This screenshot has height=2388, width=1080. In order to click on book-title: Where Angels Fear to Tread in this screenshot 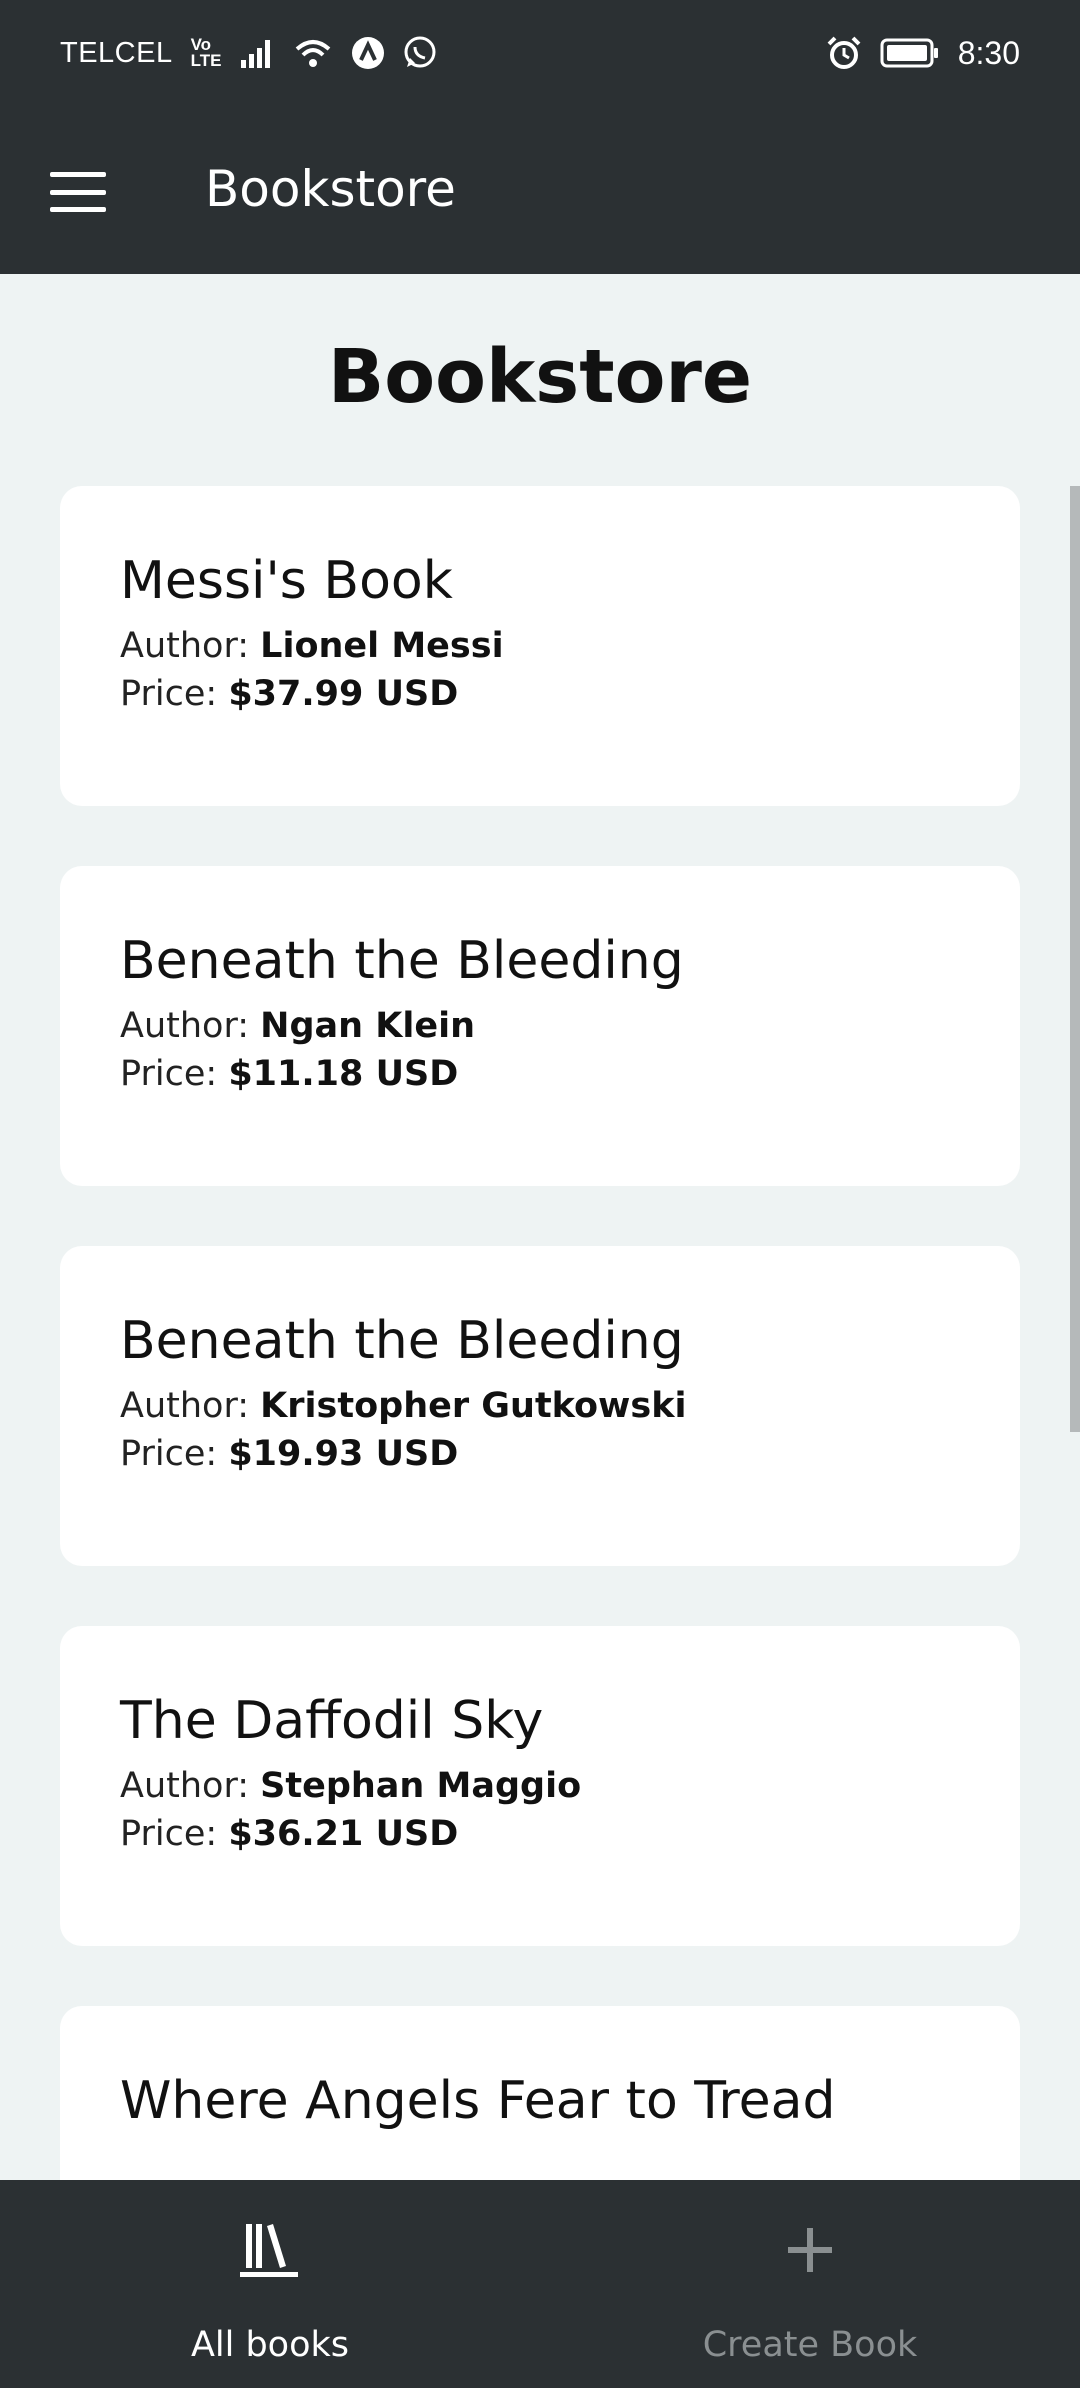, I will do `click(478, 2101)`.